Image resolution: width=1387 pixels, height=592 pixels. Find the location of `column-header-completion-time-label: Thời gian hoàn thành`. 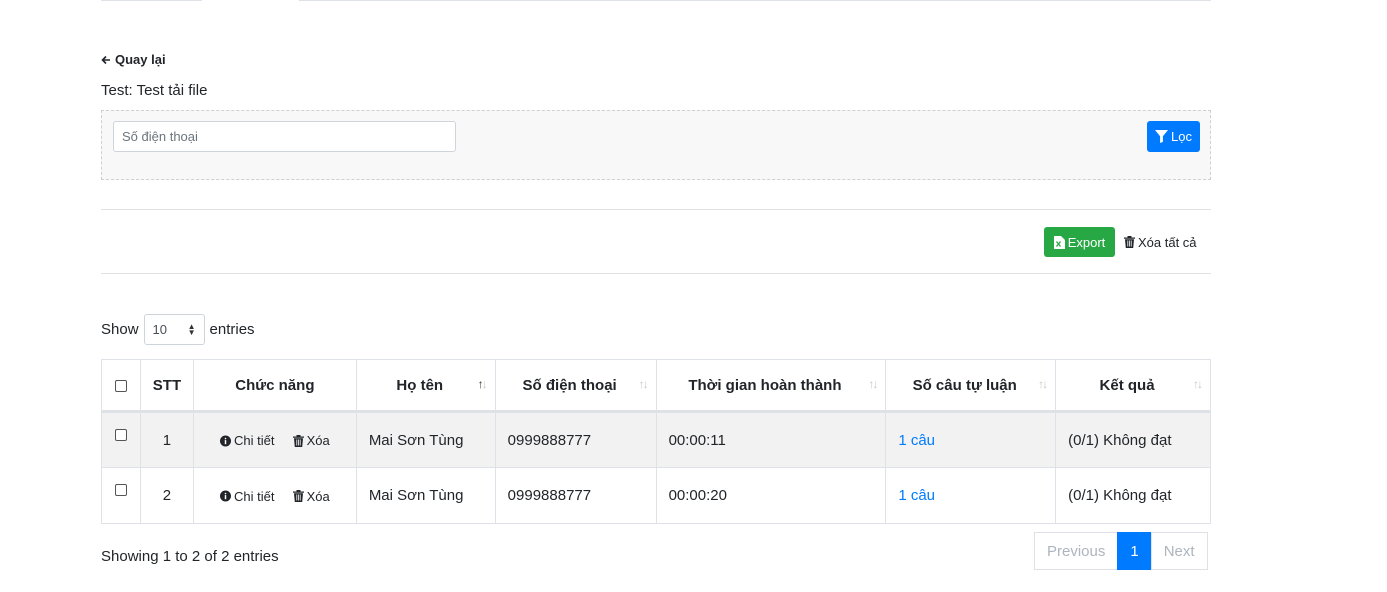

column-header-completion-time-label: Thời gian hoàn thành is located at coordinates (765, 385).